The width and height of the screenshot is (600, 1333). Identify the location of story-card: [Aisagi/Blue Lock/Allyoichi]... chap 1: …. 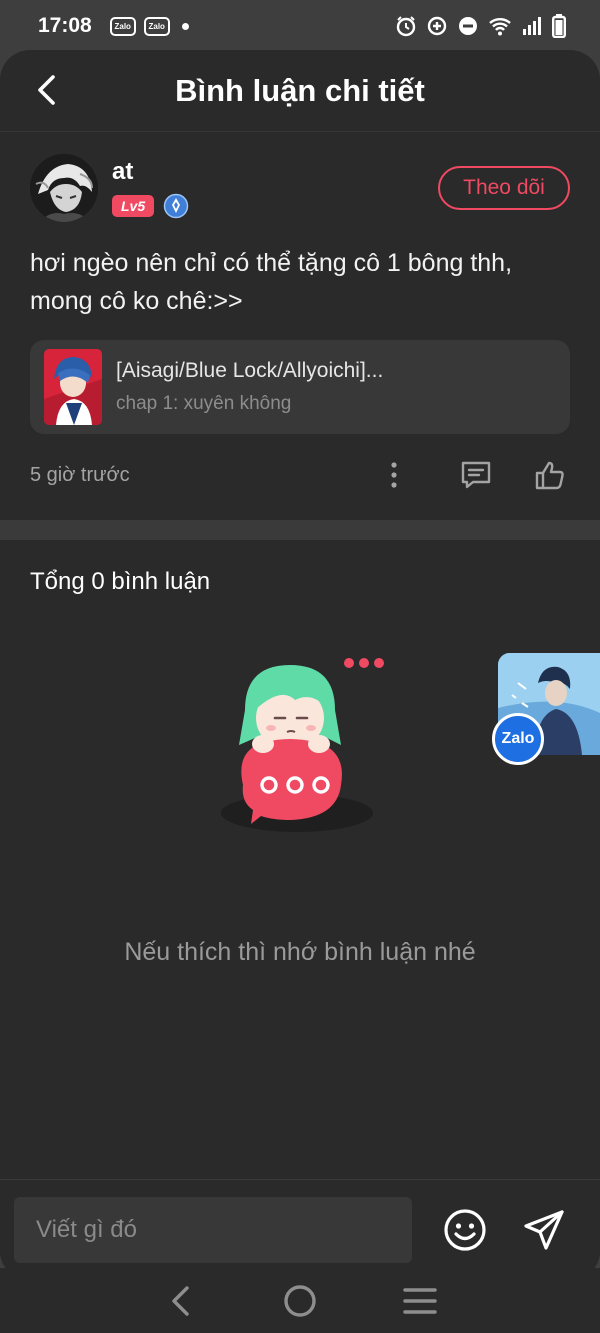
(300, 387).